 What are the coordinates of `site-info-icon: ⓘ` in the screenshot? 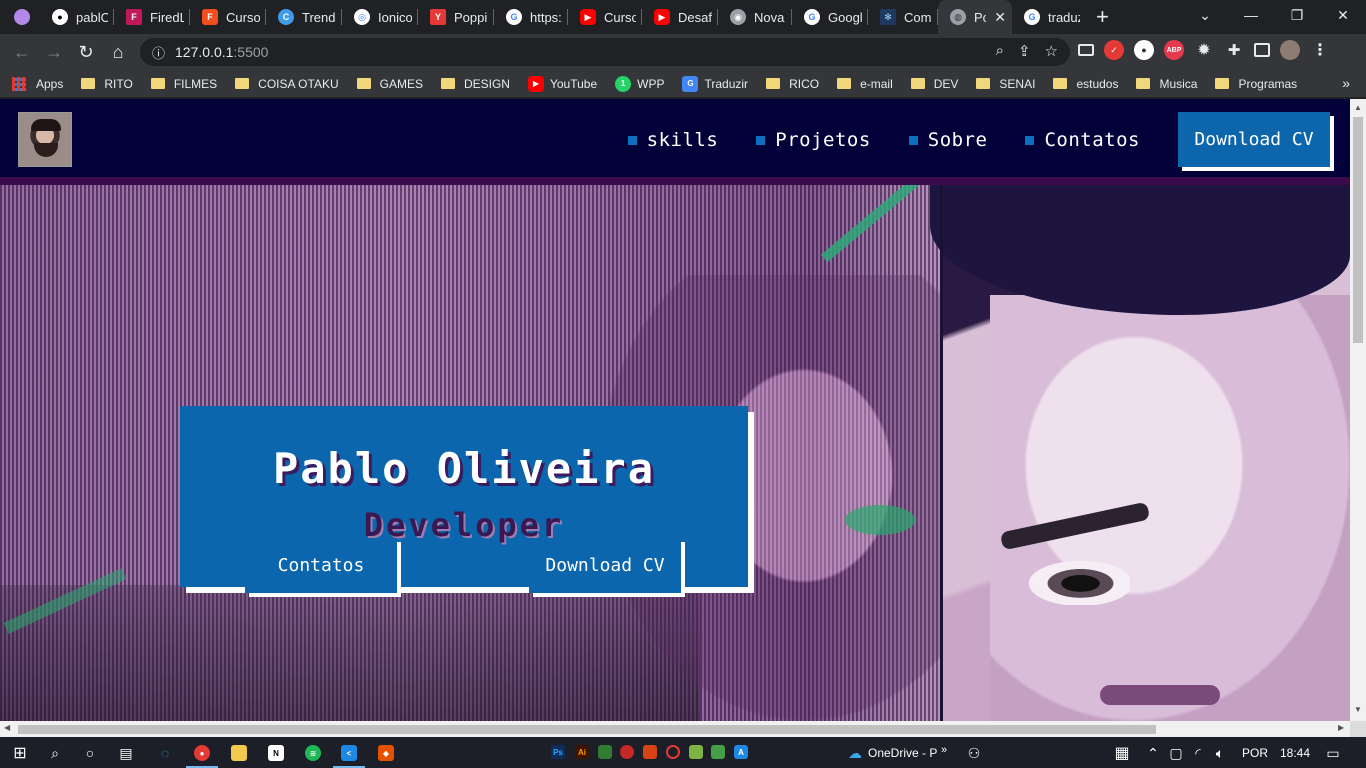 It's located at (158, 52).